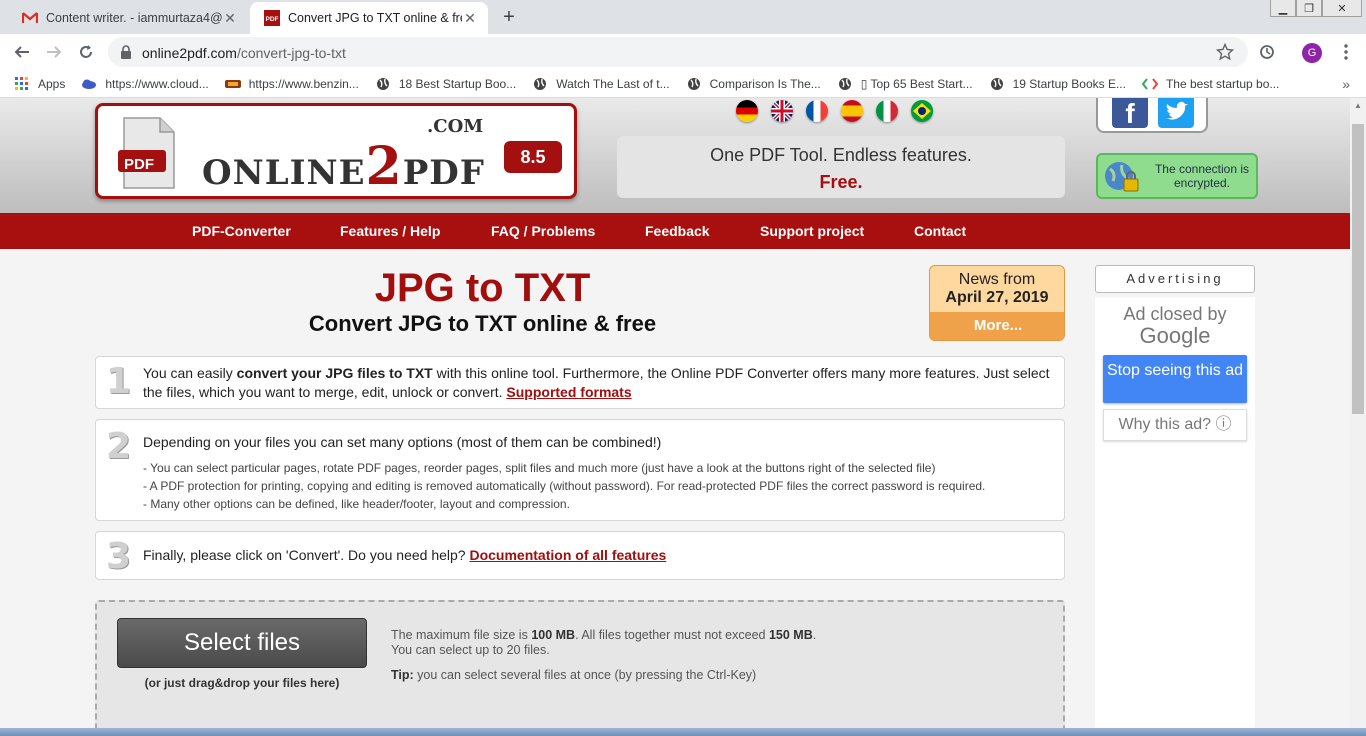 The height and width of the screenshot is (736, 1366). I want to click on tab-title: Convert JPG to TXT online & free, so click(375, 18).